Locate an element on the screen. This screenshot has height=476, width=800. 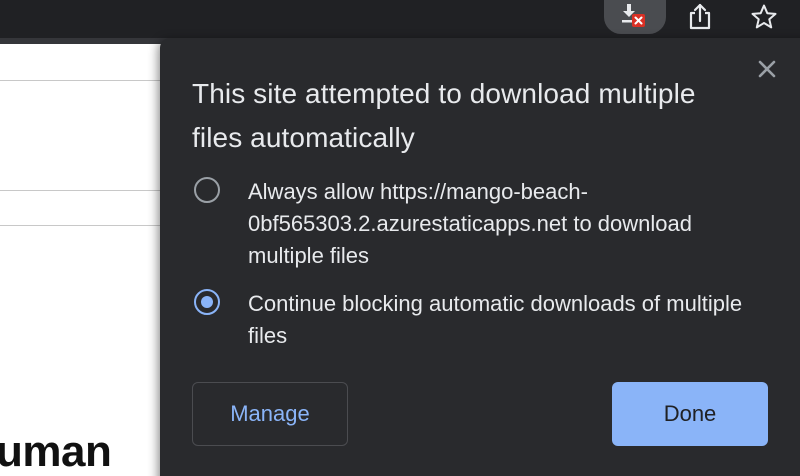
close-button is located at coordinates (767, 69).